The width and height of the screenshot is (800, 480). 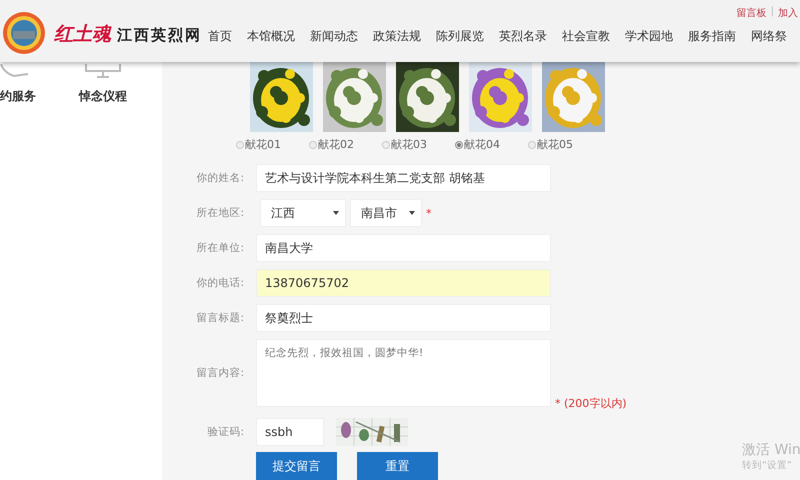 What do you see at coordinates (403, 178) in the screenshot?
I see `input-field: 艺术与设计学院本科生第二党支部 胡铭基` at bounding box center [403, 178].